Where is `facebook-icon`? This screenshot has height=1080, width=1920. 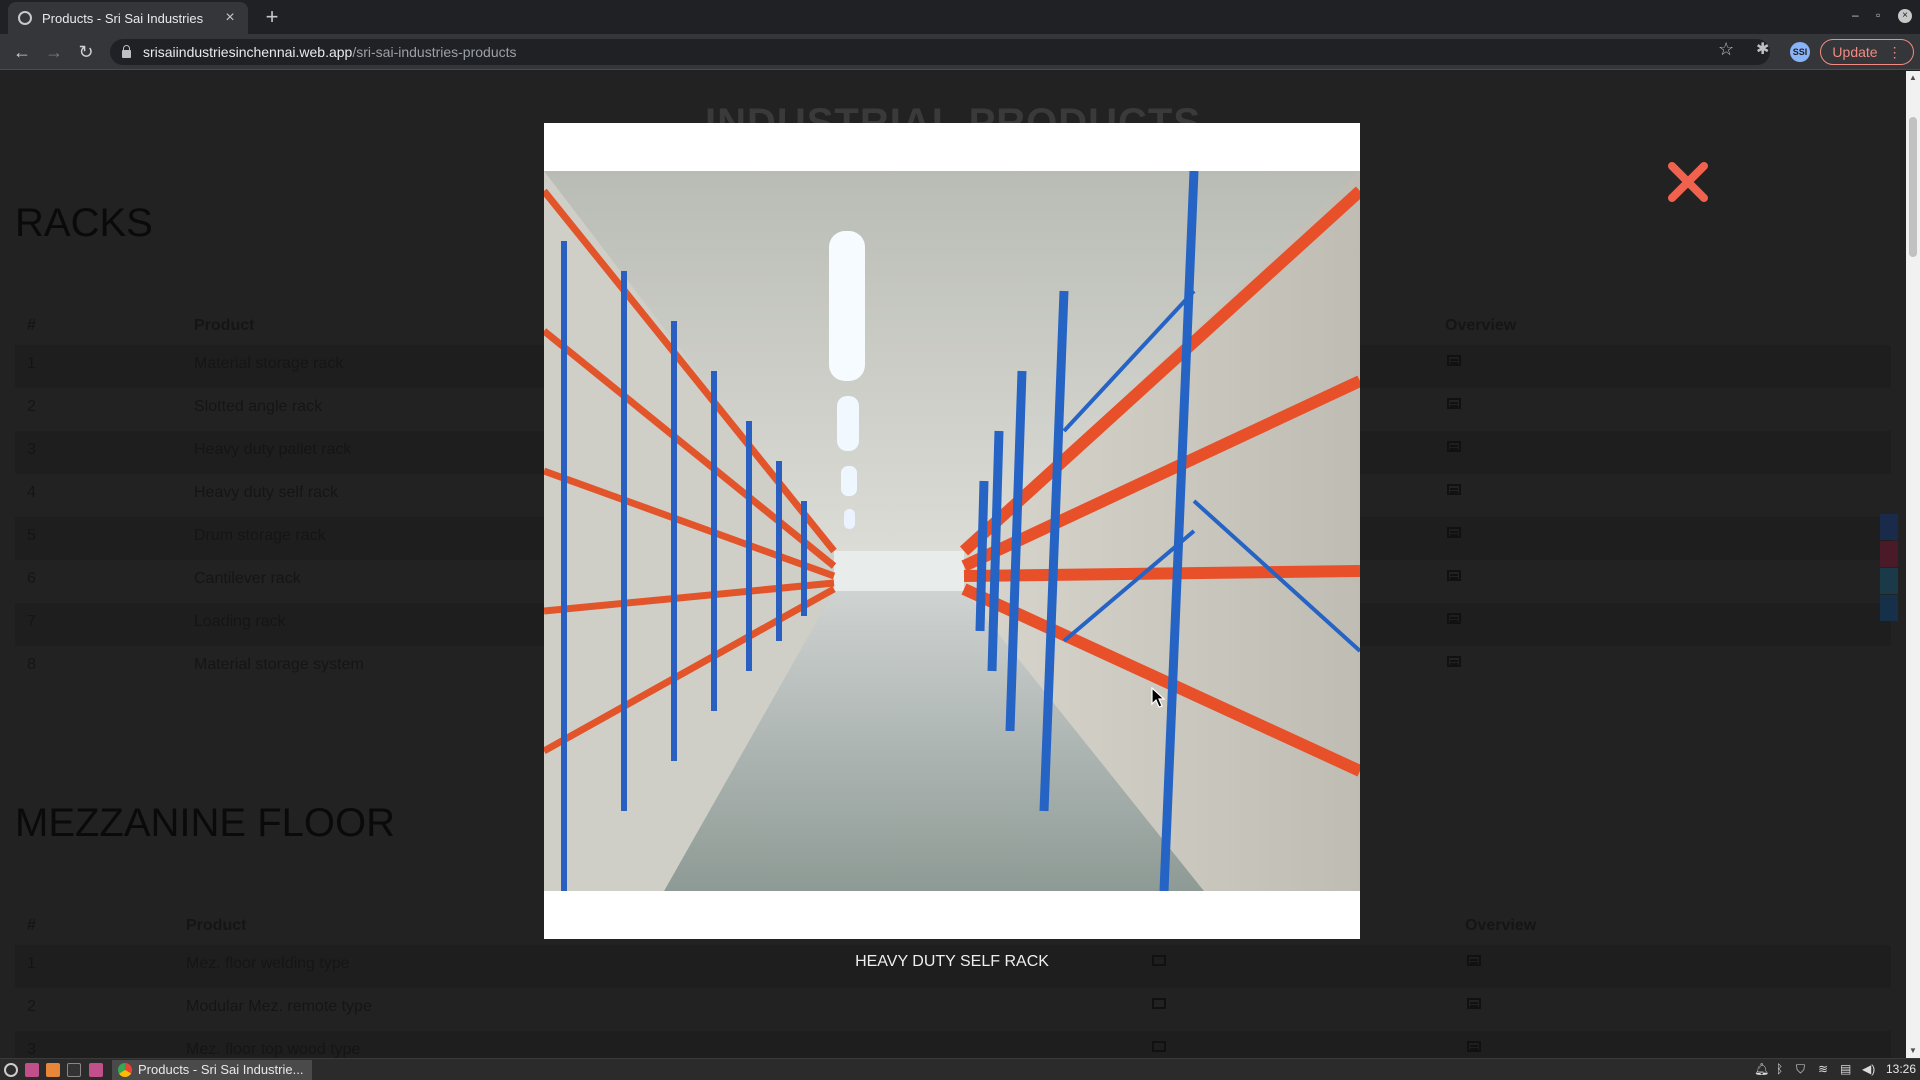
facebook-icon is located at coordinates (1889, 527).